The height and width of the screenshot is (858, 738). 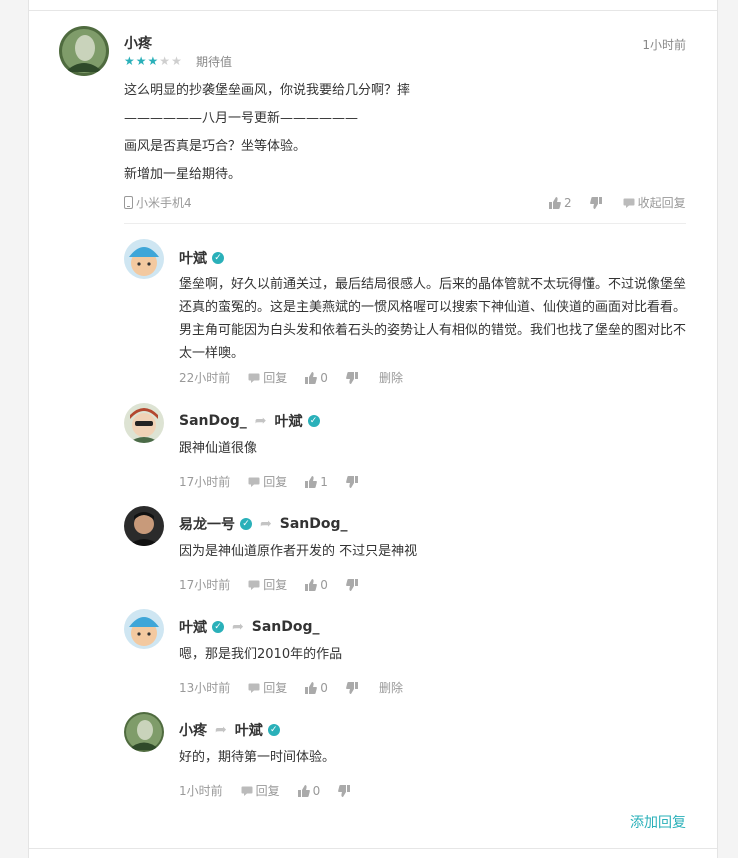 I want to click on add-reply-link: 添加回复, so click(x=657, y=822).